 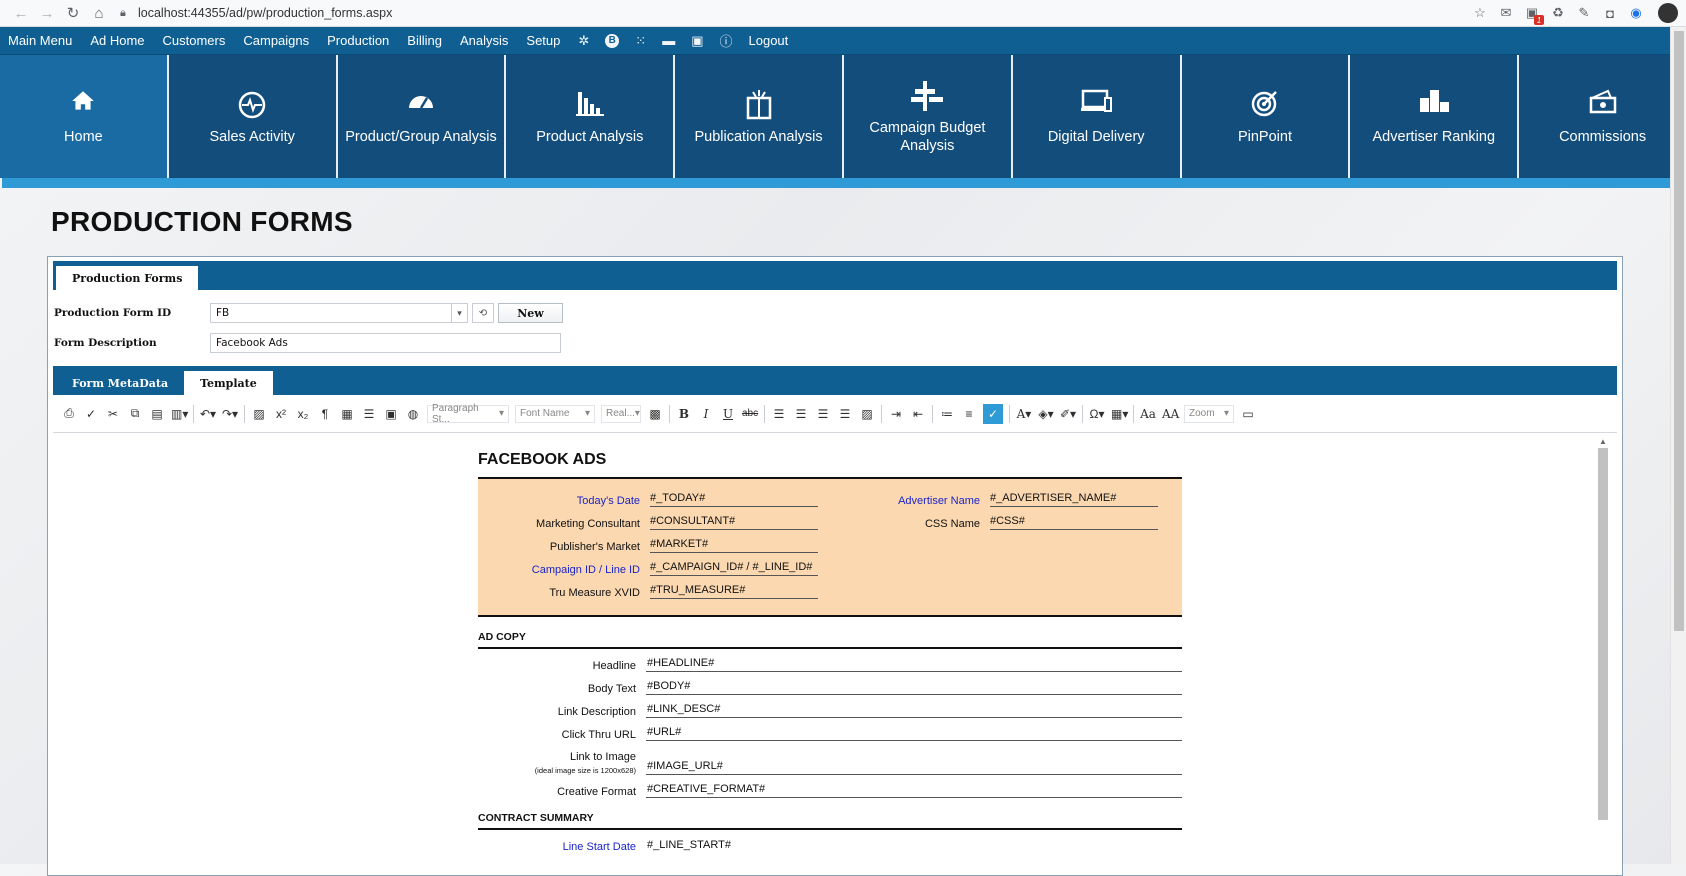 What do you see at coordinates (779, 414) in the screenshot?
I see `align-left-icon: ☰` at bounding box center [779, 414].